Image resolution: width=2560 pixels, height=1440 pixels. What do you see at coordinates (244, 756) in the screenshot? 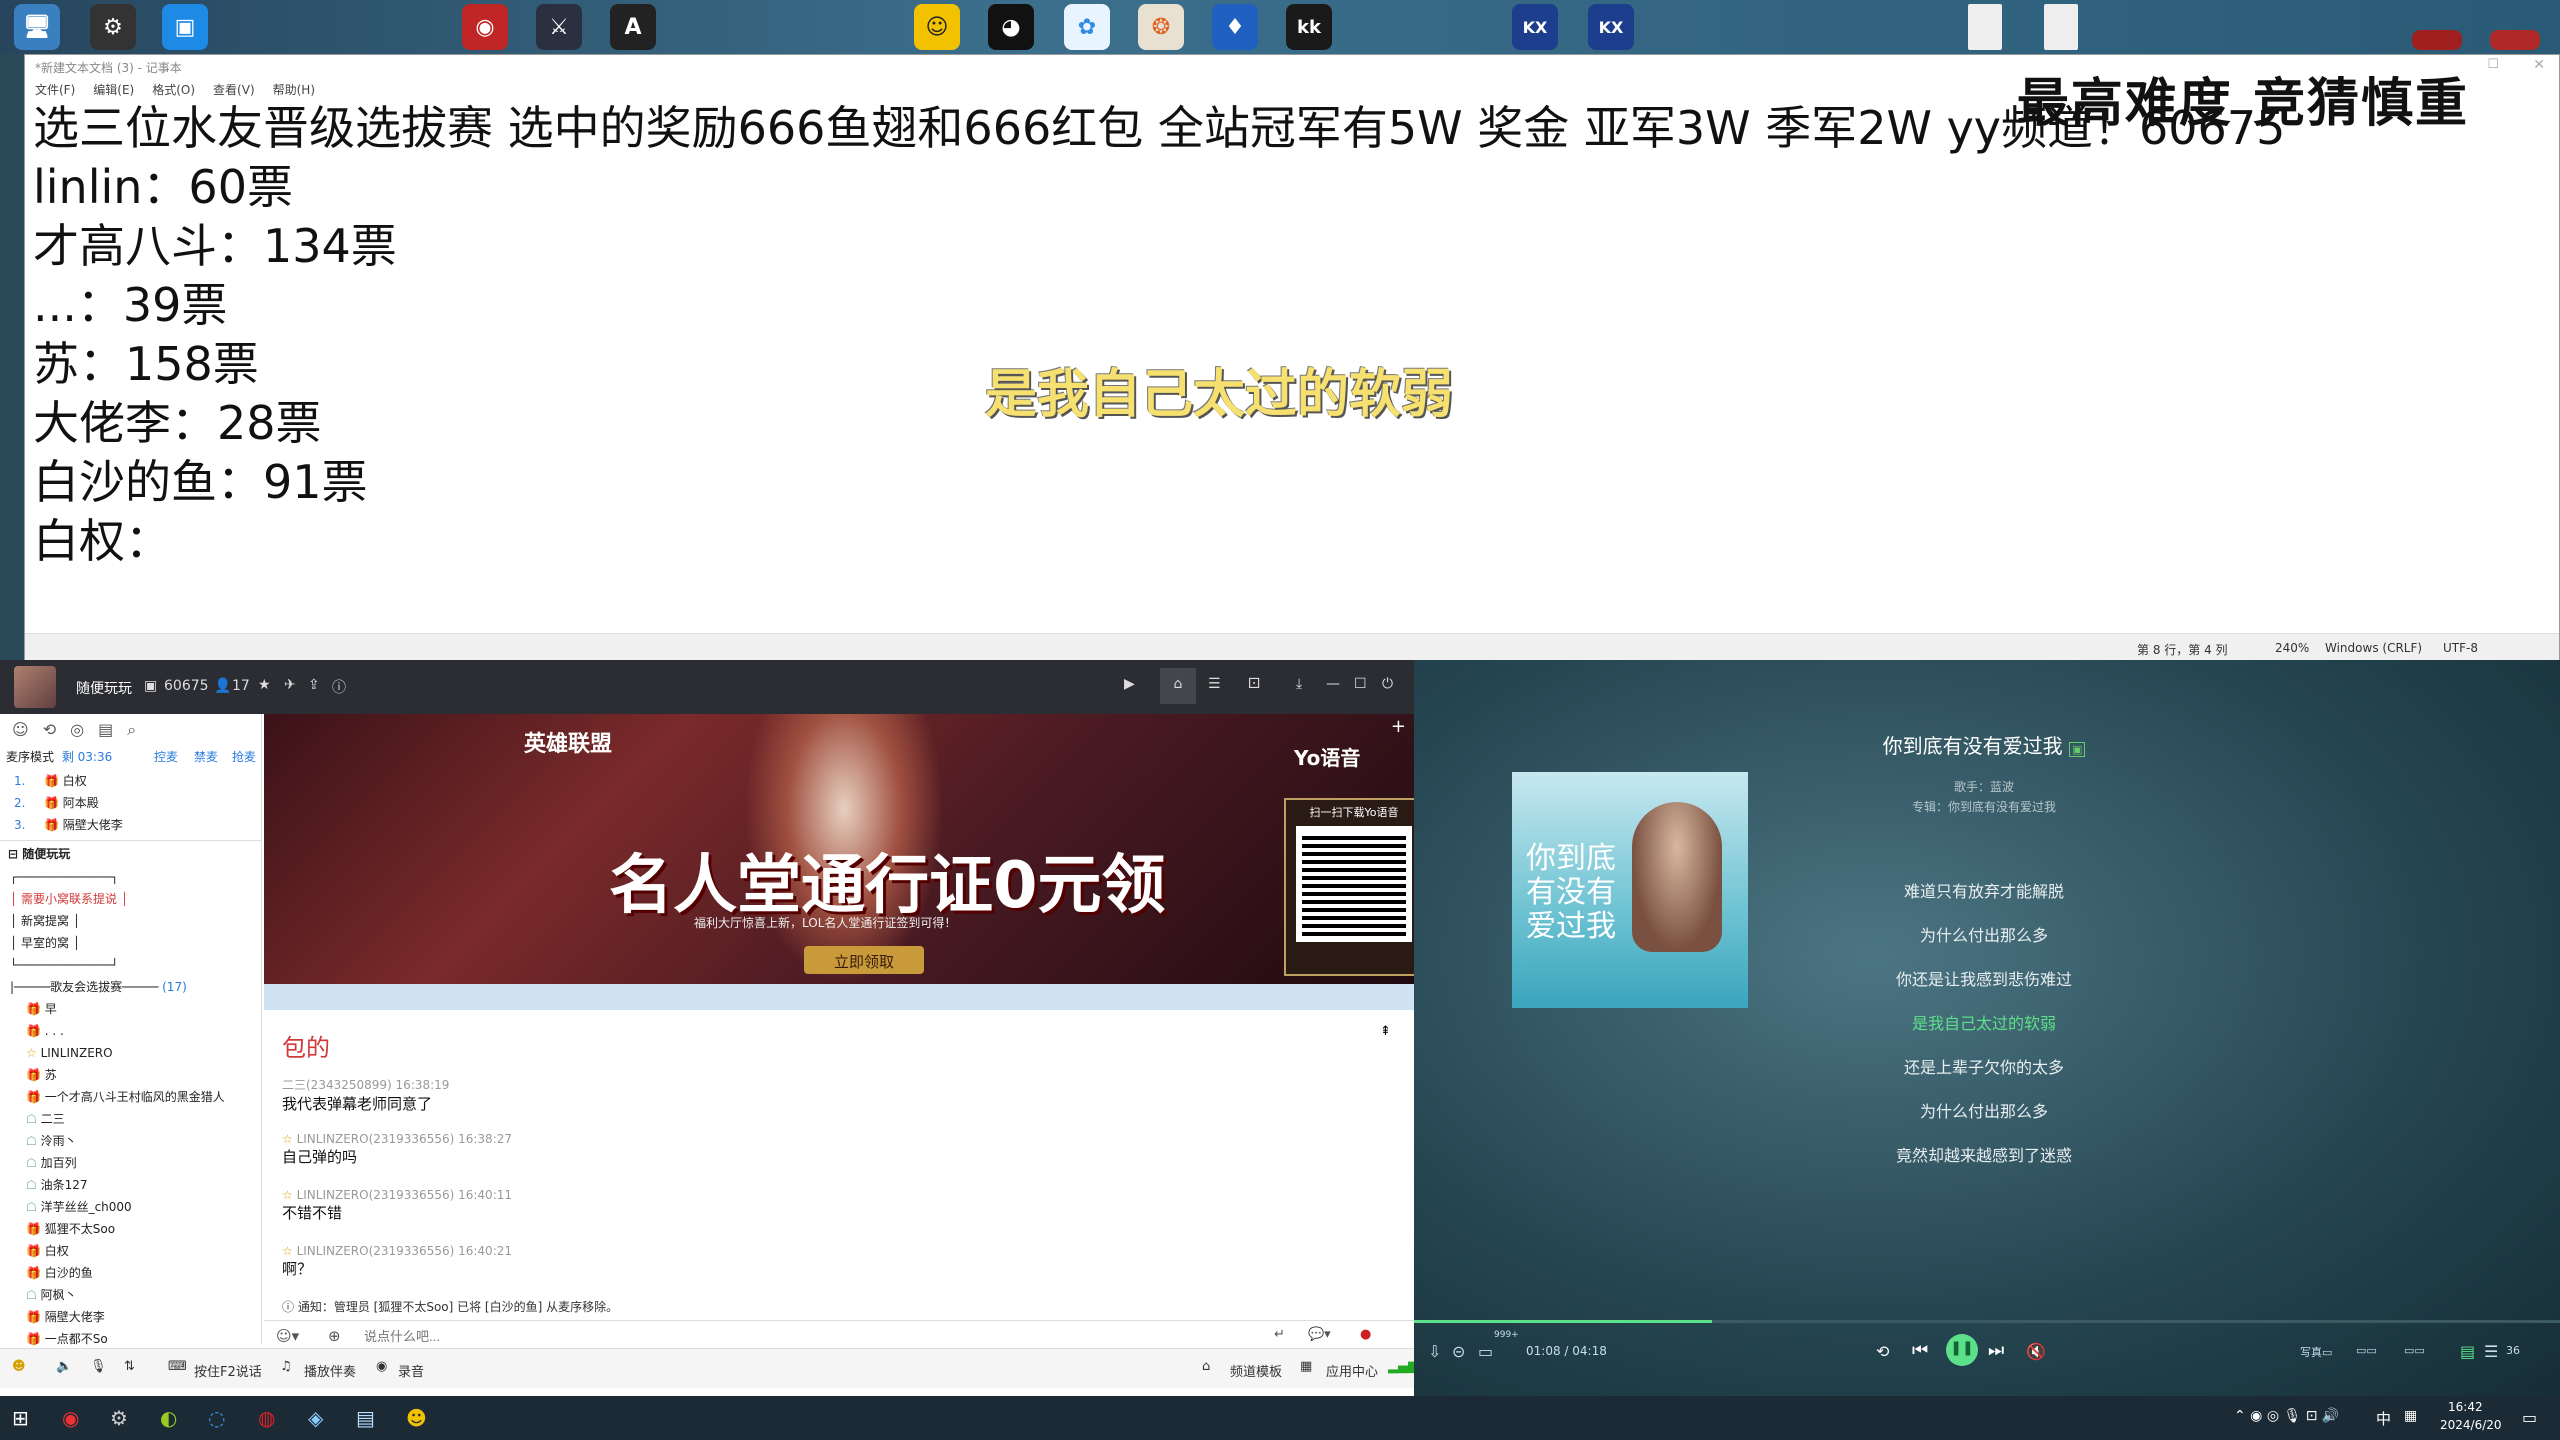
I see `grab-mic-button: 抢麦` at bounding box center [244, 756].